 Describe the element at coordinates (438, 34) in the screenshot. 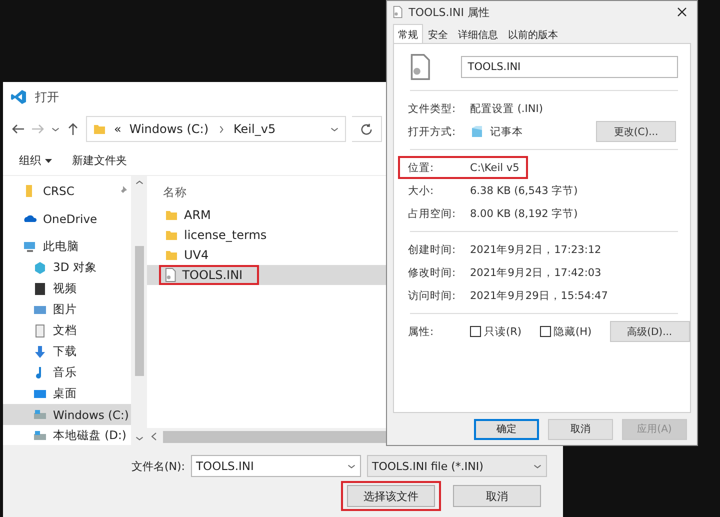

I see `tab: 安全` at that location.